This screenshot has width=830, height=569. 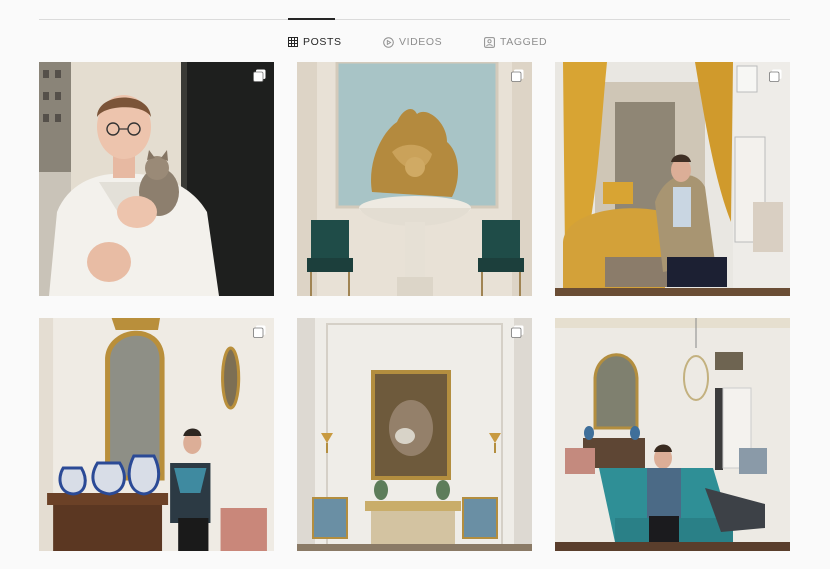 I want to click on tag-portrait-icon, so click(x=489, y=42).